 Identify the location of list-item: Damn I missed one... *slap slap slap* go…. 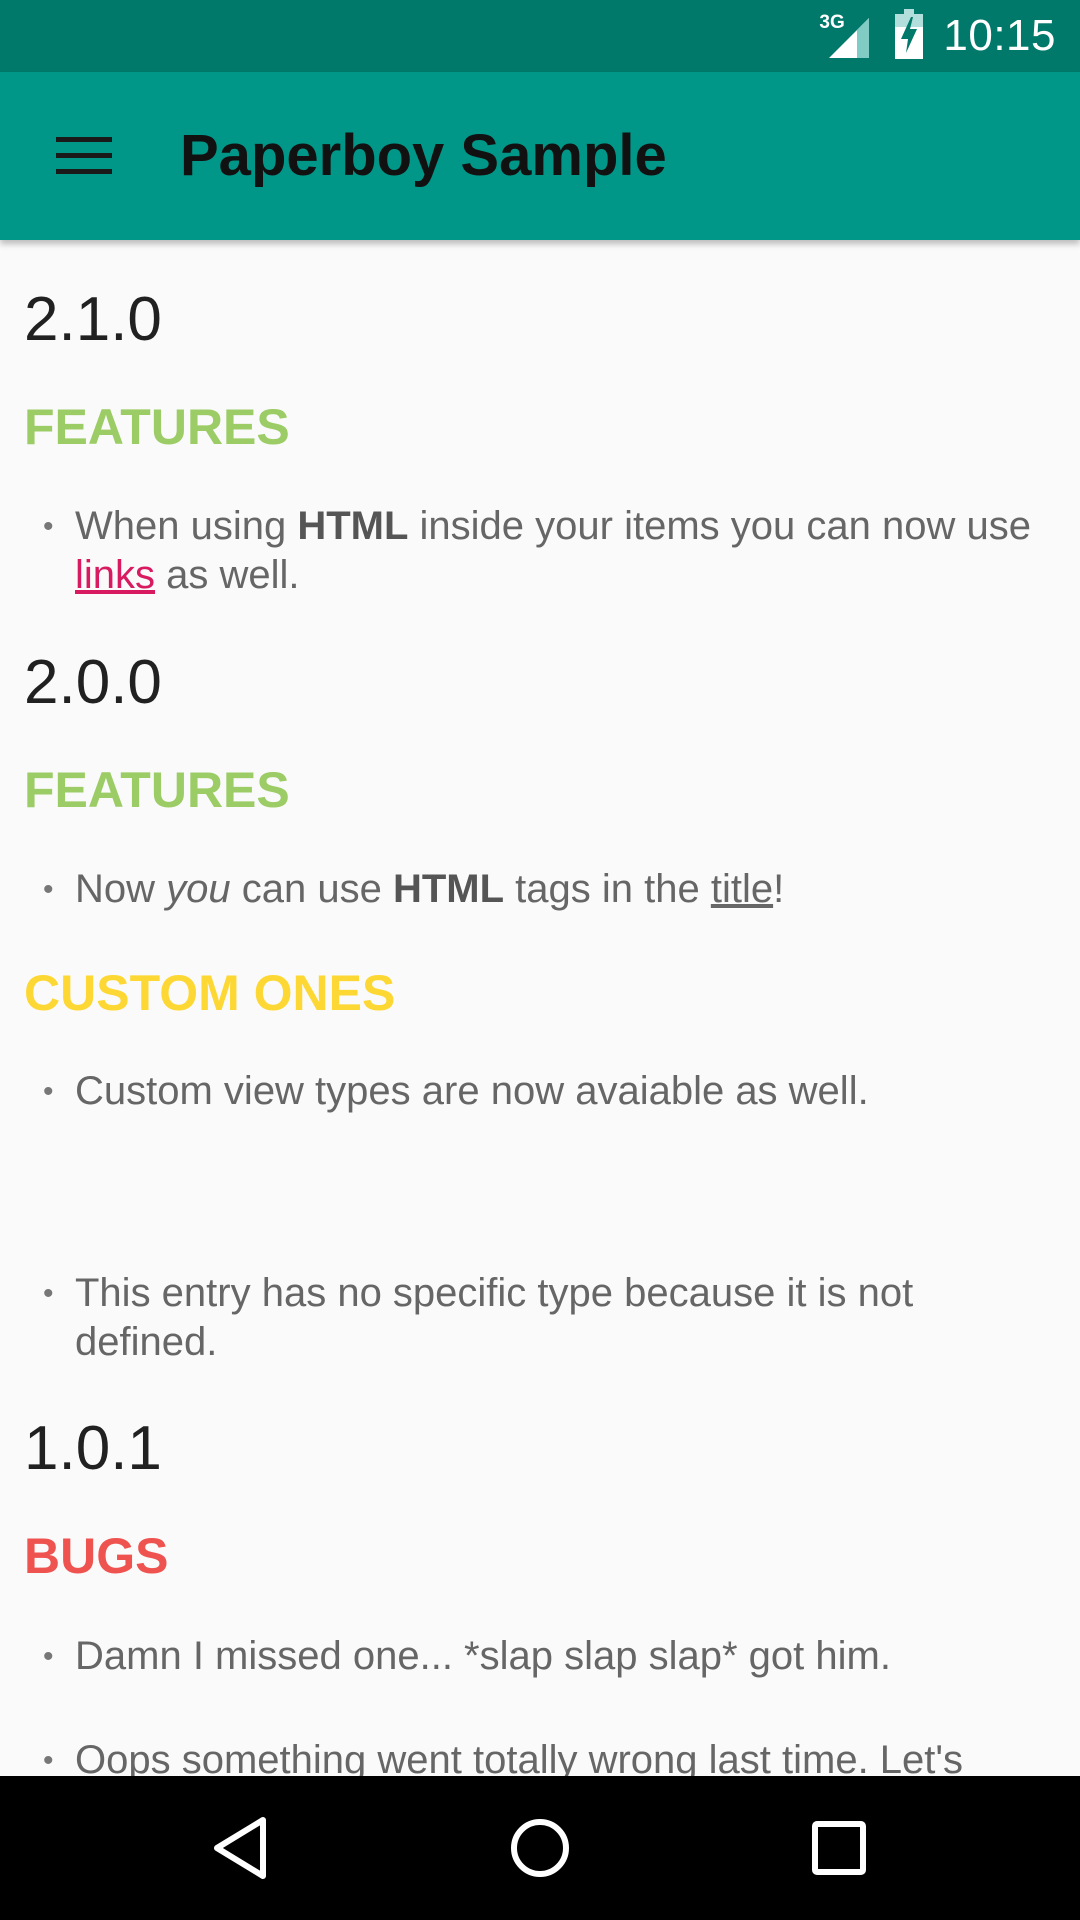
(539, 1656).